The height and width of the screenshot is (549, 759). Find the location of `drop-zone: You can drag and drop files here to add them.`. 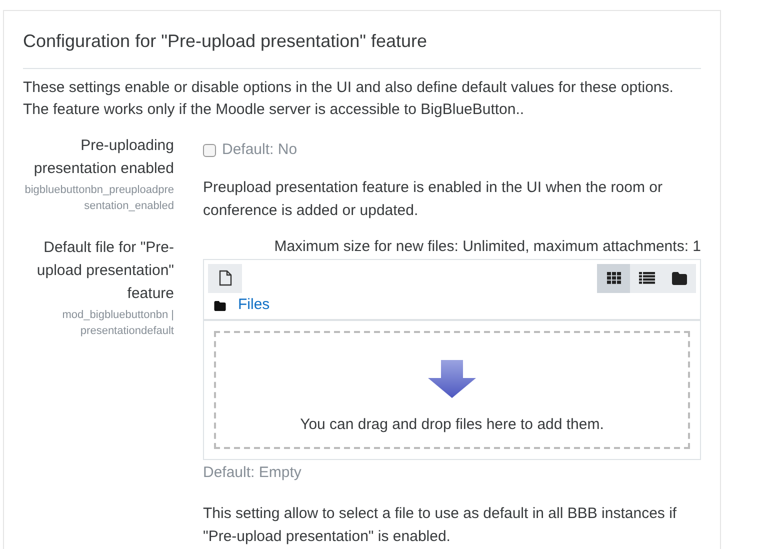

drop-zone: You can drag and drop files here to add them. is located at coordinates (452, 389).